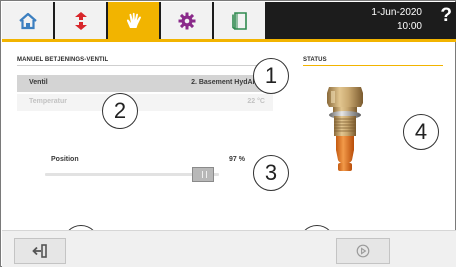 The image size is (456, 267). Describe the element at coordinates (48, 101) in the screenshot. I see `temperature-label: Temperatur` at that location.